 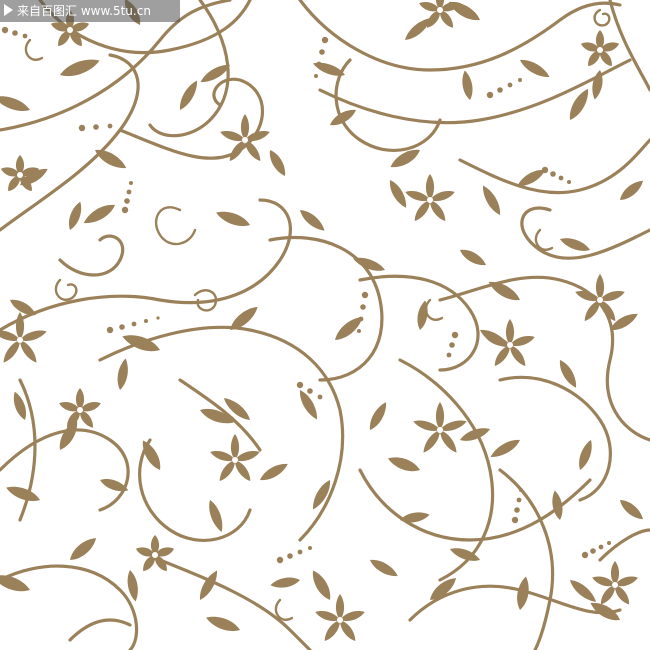 I want to click on watermark-banner: 来自百图汇 www.5tu.cn, so click(x=90, y=11).